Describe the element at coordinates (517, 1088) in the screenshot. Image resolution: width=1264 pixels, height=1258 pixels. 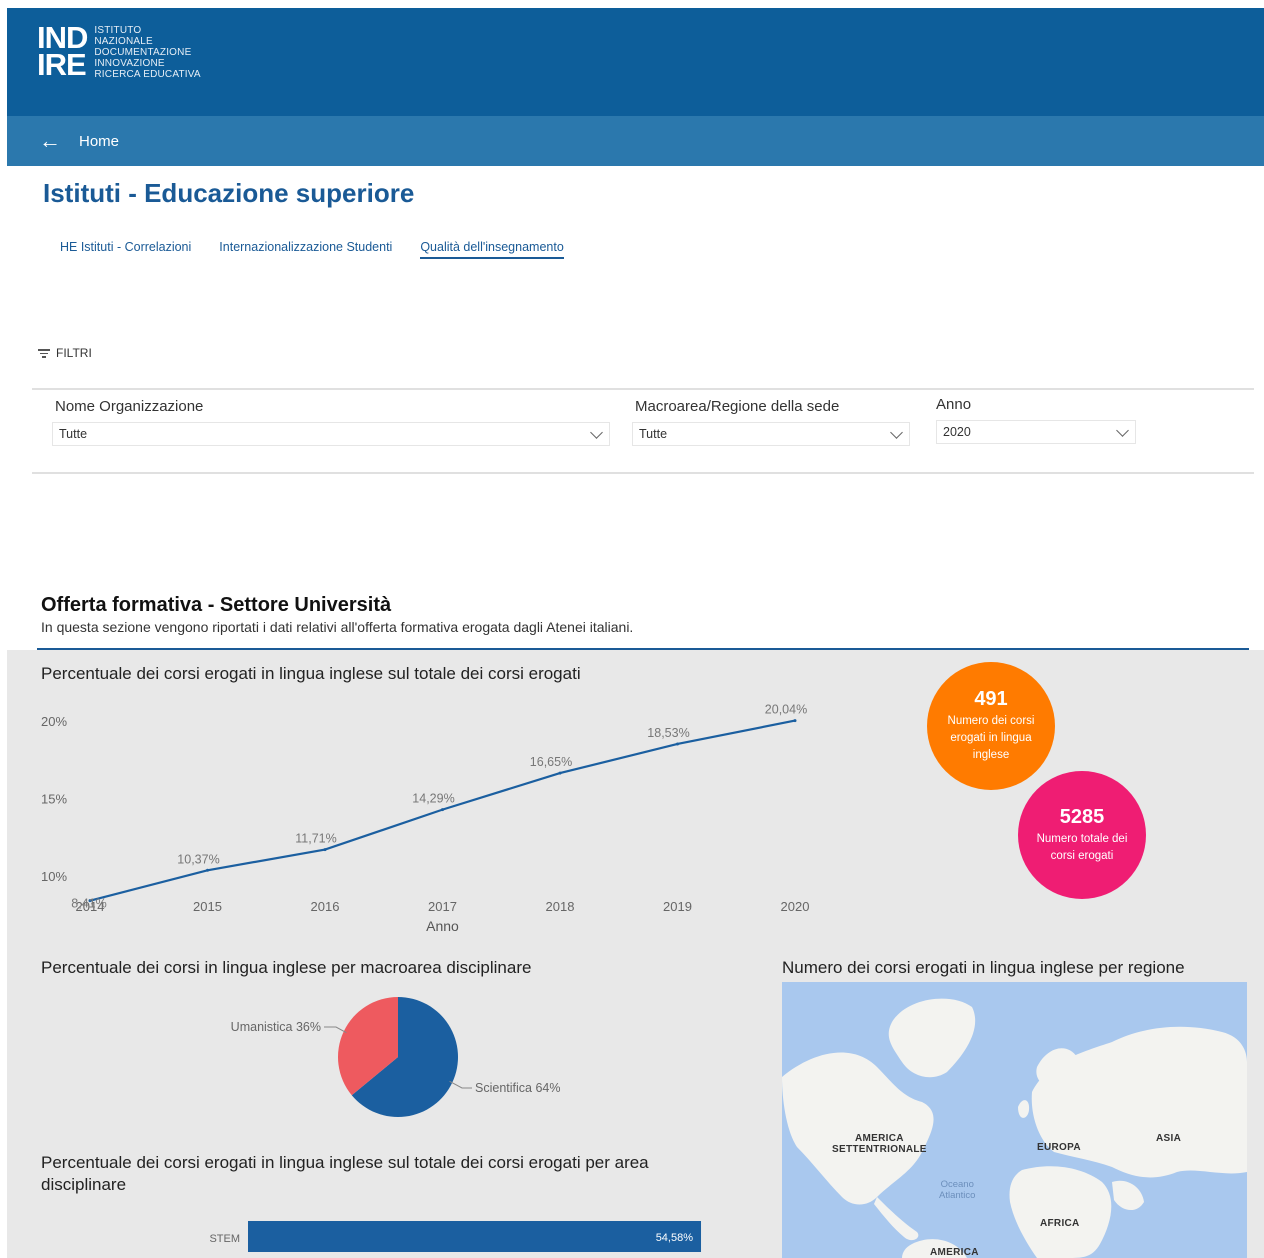
I see `pie-label: Scientifica 64%` at that location.